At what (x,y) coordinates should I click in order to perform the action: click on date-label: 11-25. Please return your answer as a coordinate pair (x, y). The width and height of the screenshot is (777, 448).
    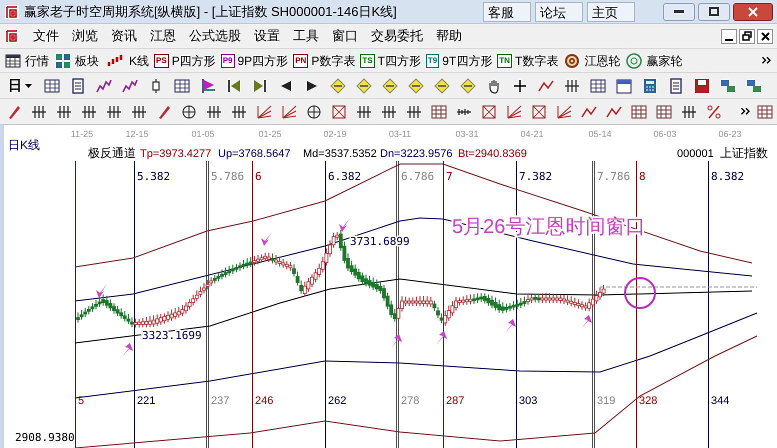
    Looking at the image, I should click on (82, 134).